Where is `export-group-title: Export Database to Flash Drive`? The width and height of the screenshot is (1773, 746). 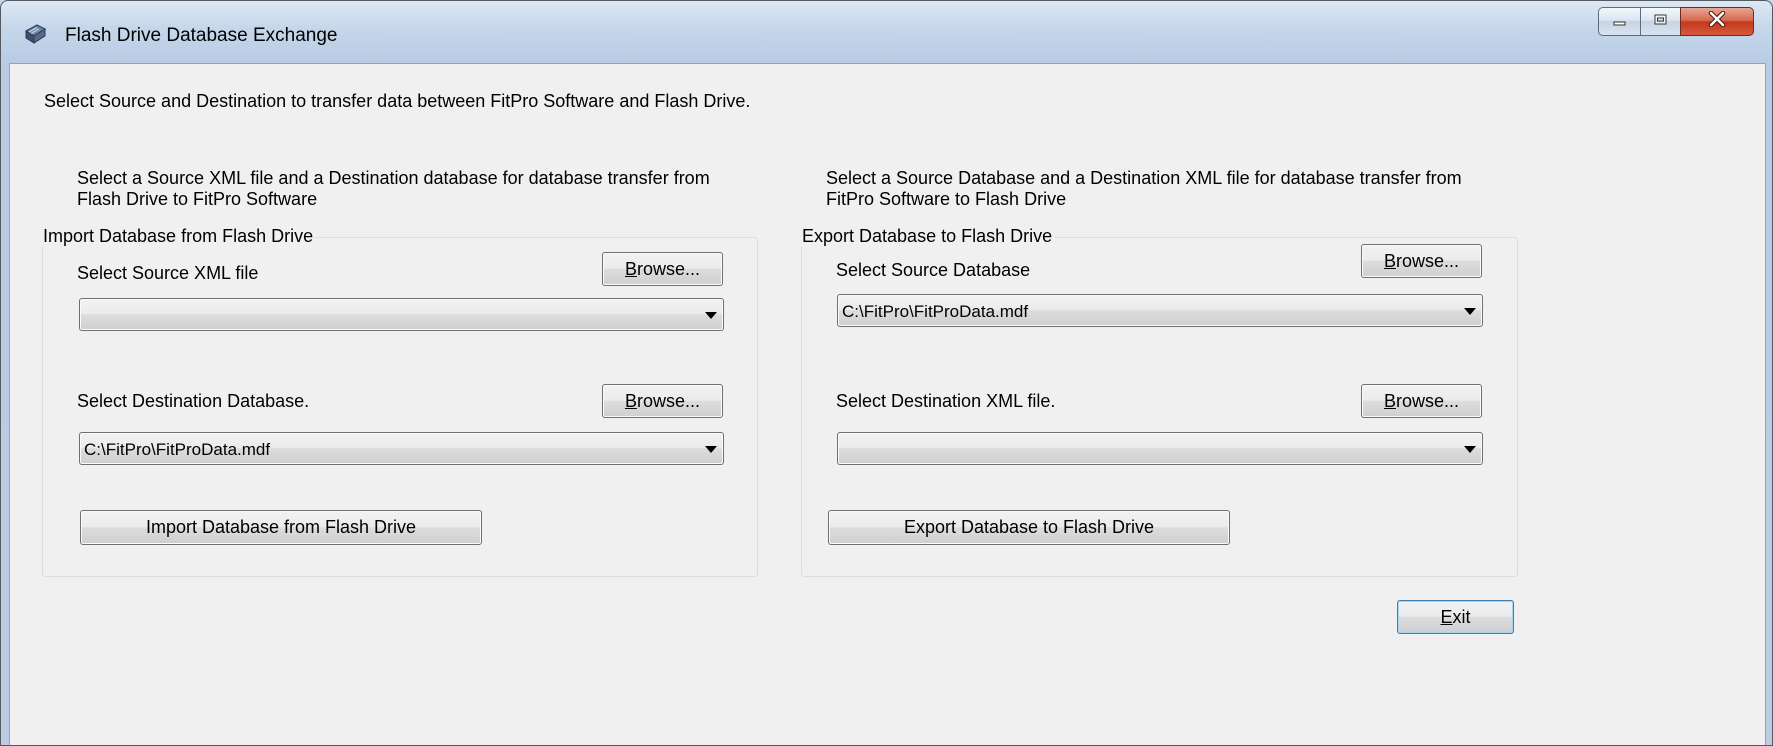
export-group-title: Export Database to Flash Drive is located at coordinates (927, 236).